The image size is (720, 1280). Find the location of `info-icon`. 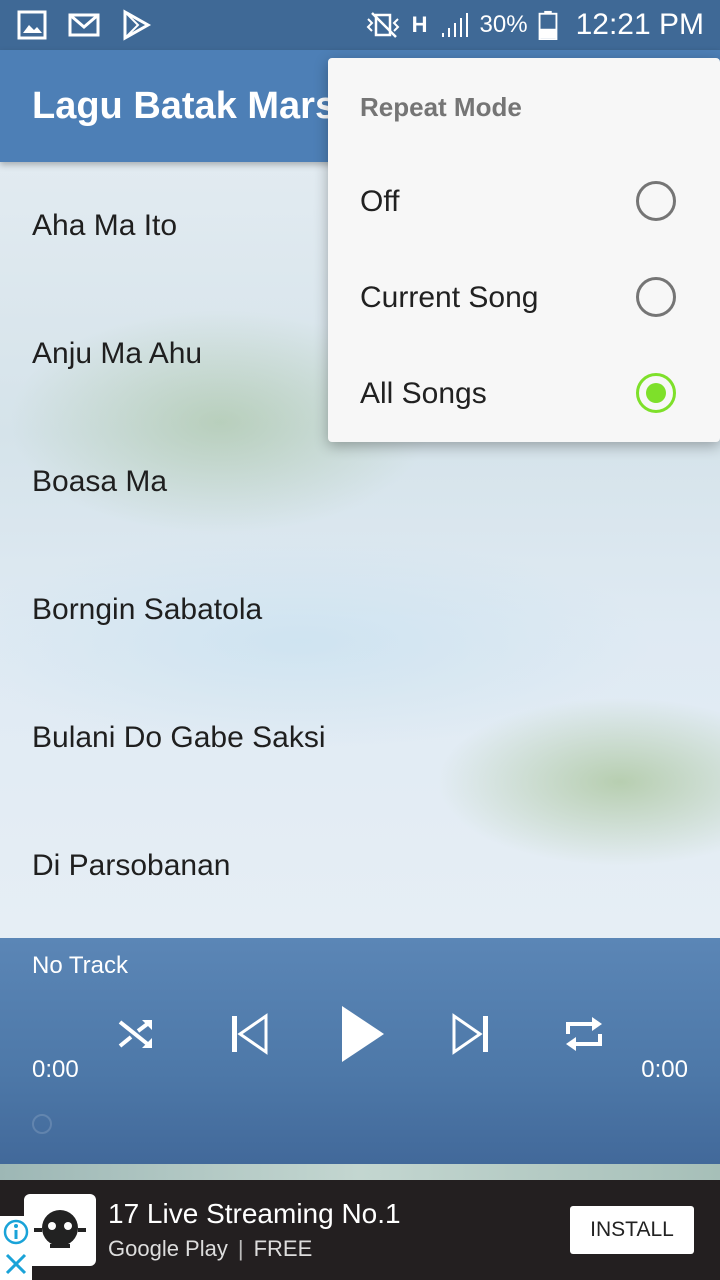

info-icon is located at coordinates (16, 1232).